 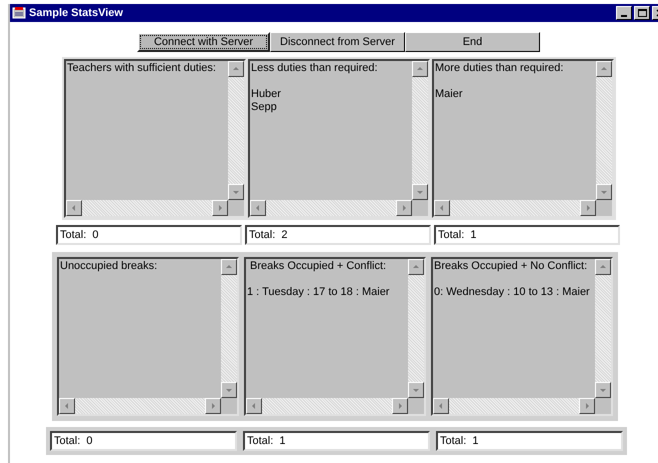 I want to click on list-title: Breaks Occupied + No Conflict:, so click(x=511, y=266).